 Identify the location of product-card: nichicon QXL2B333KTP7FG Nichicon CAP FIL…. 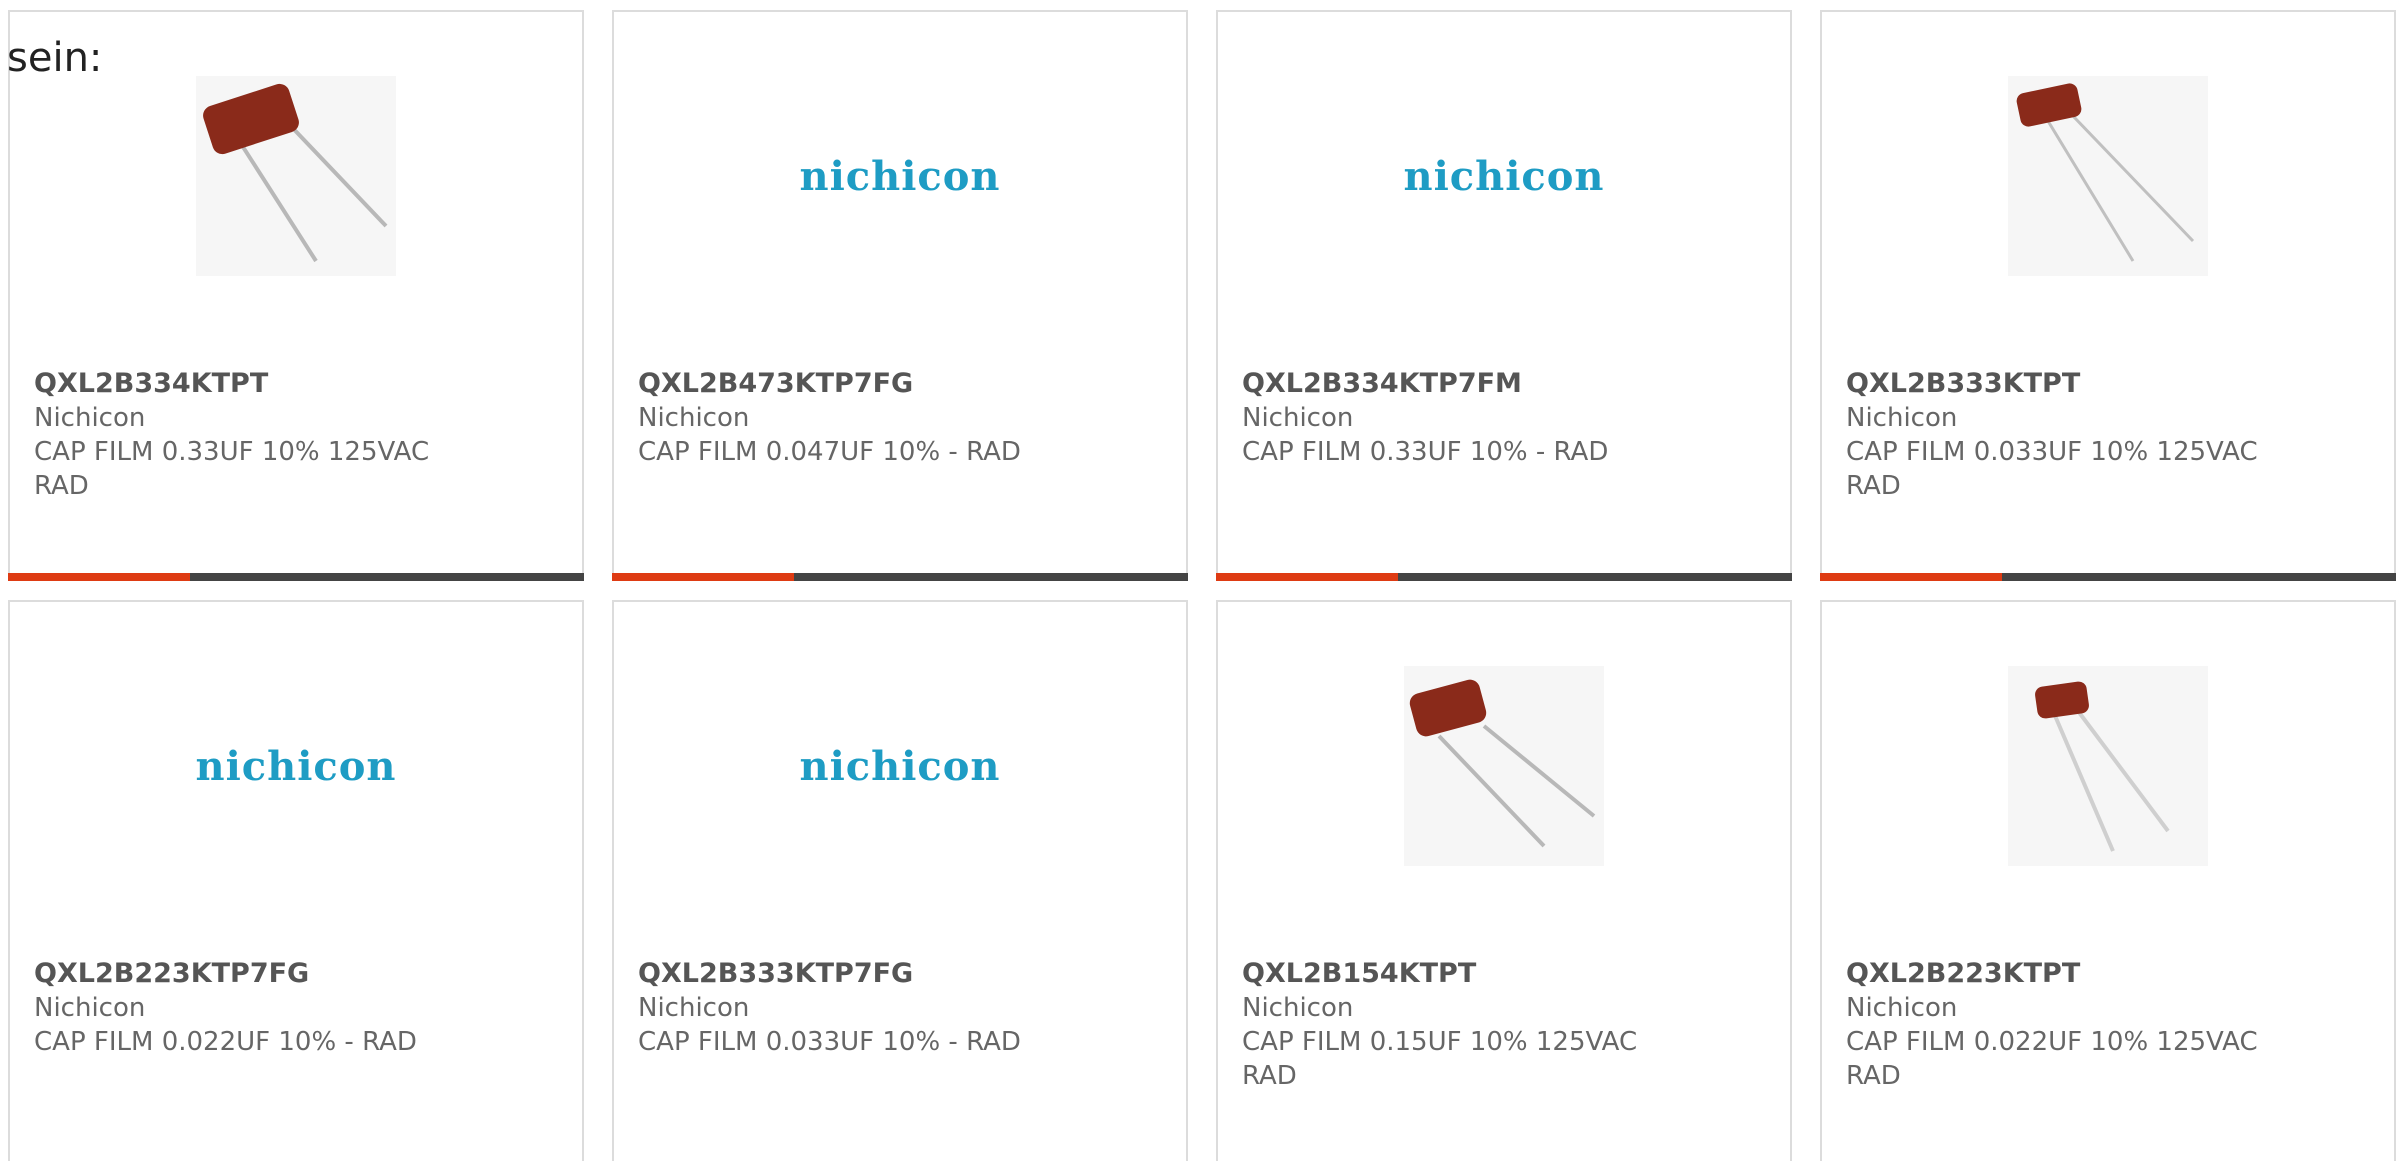
(900, 880).